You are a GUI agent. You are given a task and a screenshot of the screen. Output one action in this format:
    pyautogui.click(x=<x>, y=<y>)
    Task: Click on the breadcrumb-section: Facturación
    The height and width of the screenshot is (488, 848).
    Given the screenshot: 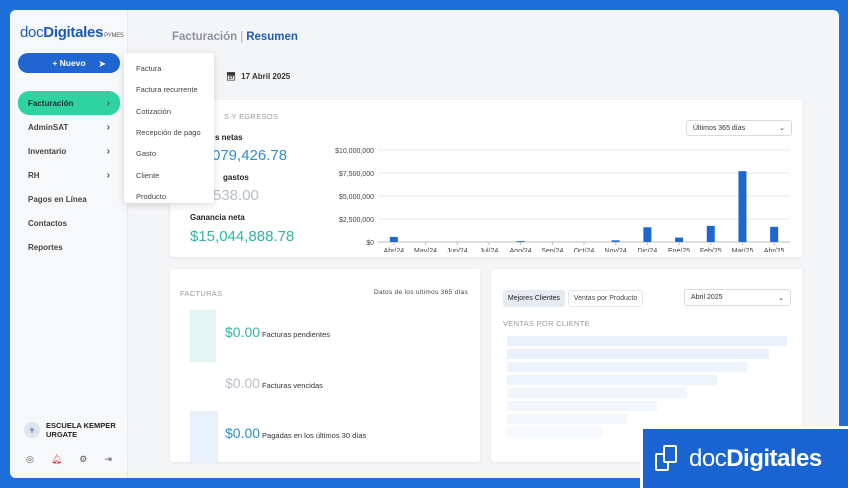 What is the action you would take?
    pyautogui.click(x=204, y=37)
    